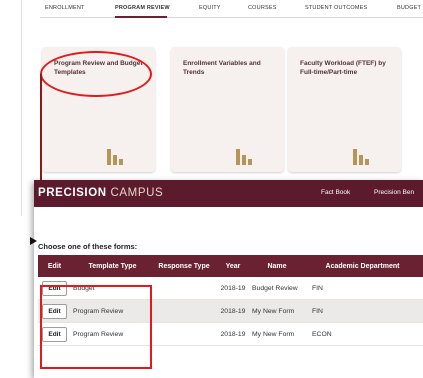 This screenshot has width=423, height=378. I want to click on column-header-template-type: Template Type, so click(112, 266).